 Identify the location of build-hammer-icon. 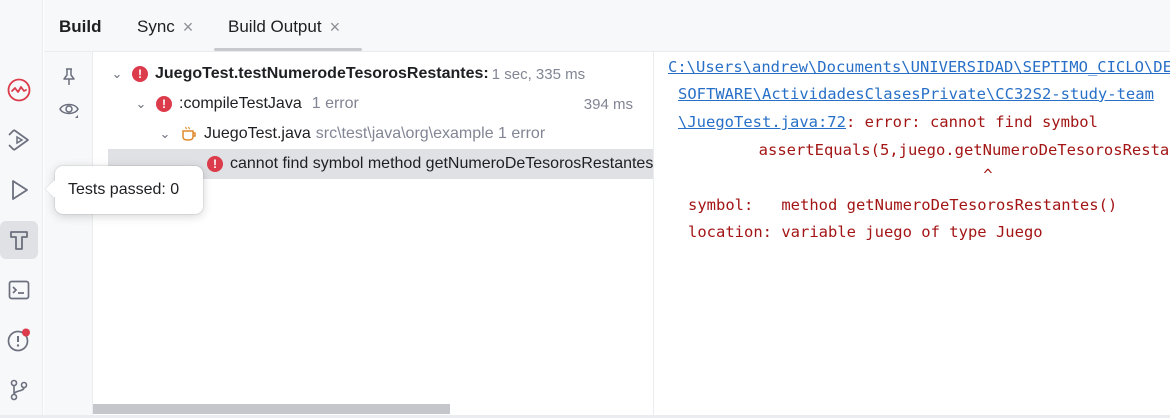
(19, 240).